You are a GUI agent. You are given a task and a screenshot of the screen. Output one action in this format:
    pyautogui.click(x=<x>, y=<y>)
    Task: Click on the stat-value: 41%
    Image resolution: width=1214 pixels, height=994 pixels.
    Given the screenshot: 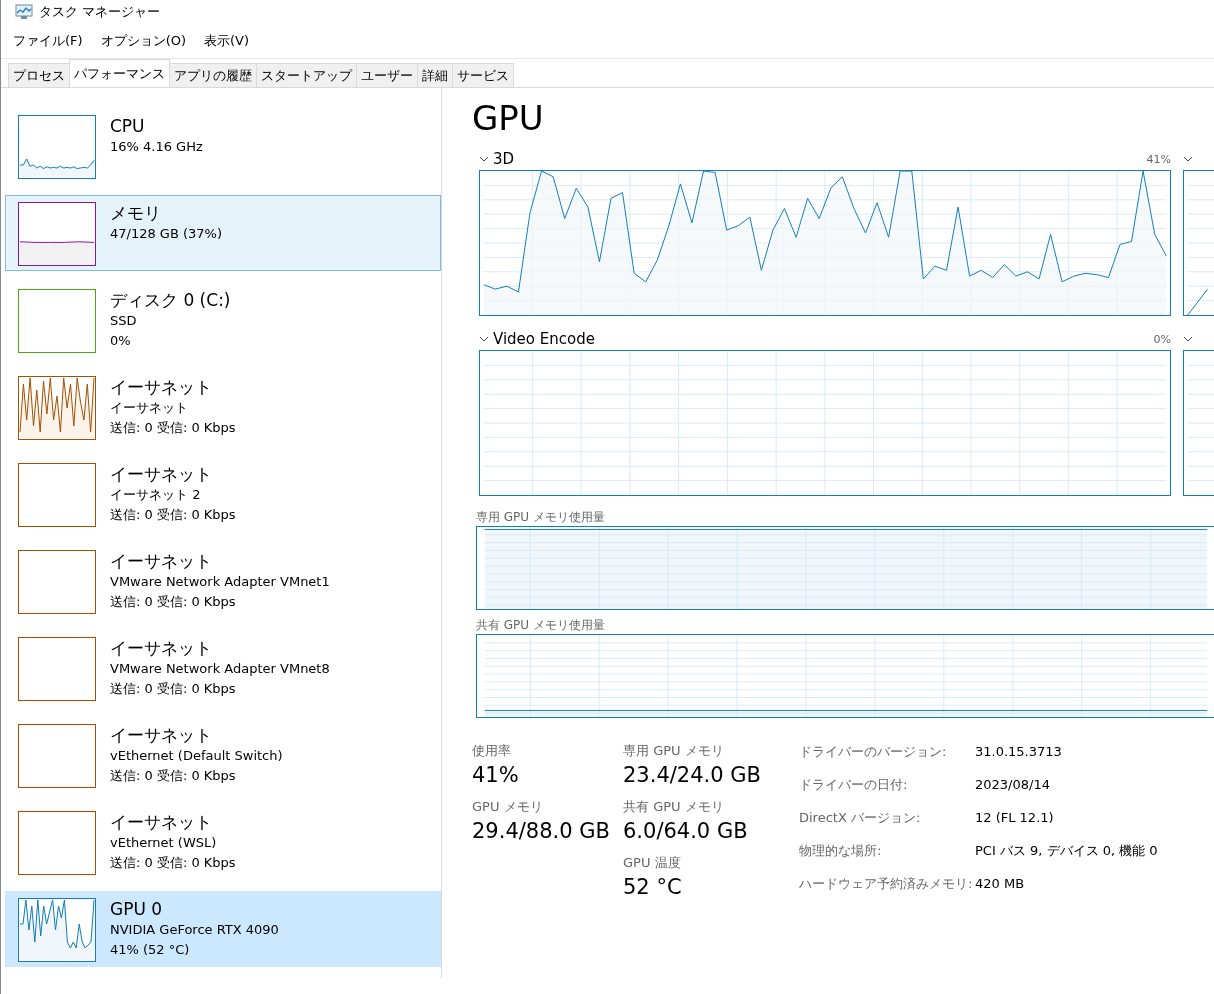 What is the action you would take?
    pyautogui.click(x=496, y=775)
    